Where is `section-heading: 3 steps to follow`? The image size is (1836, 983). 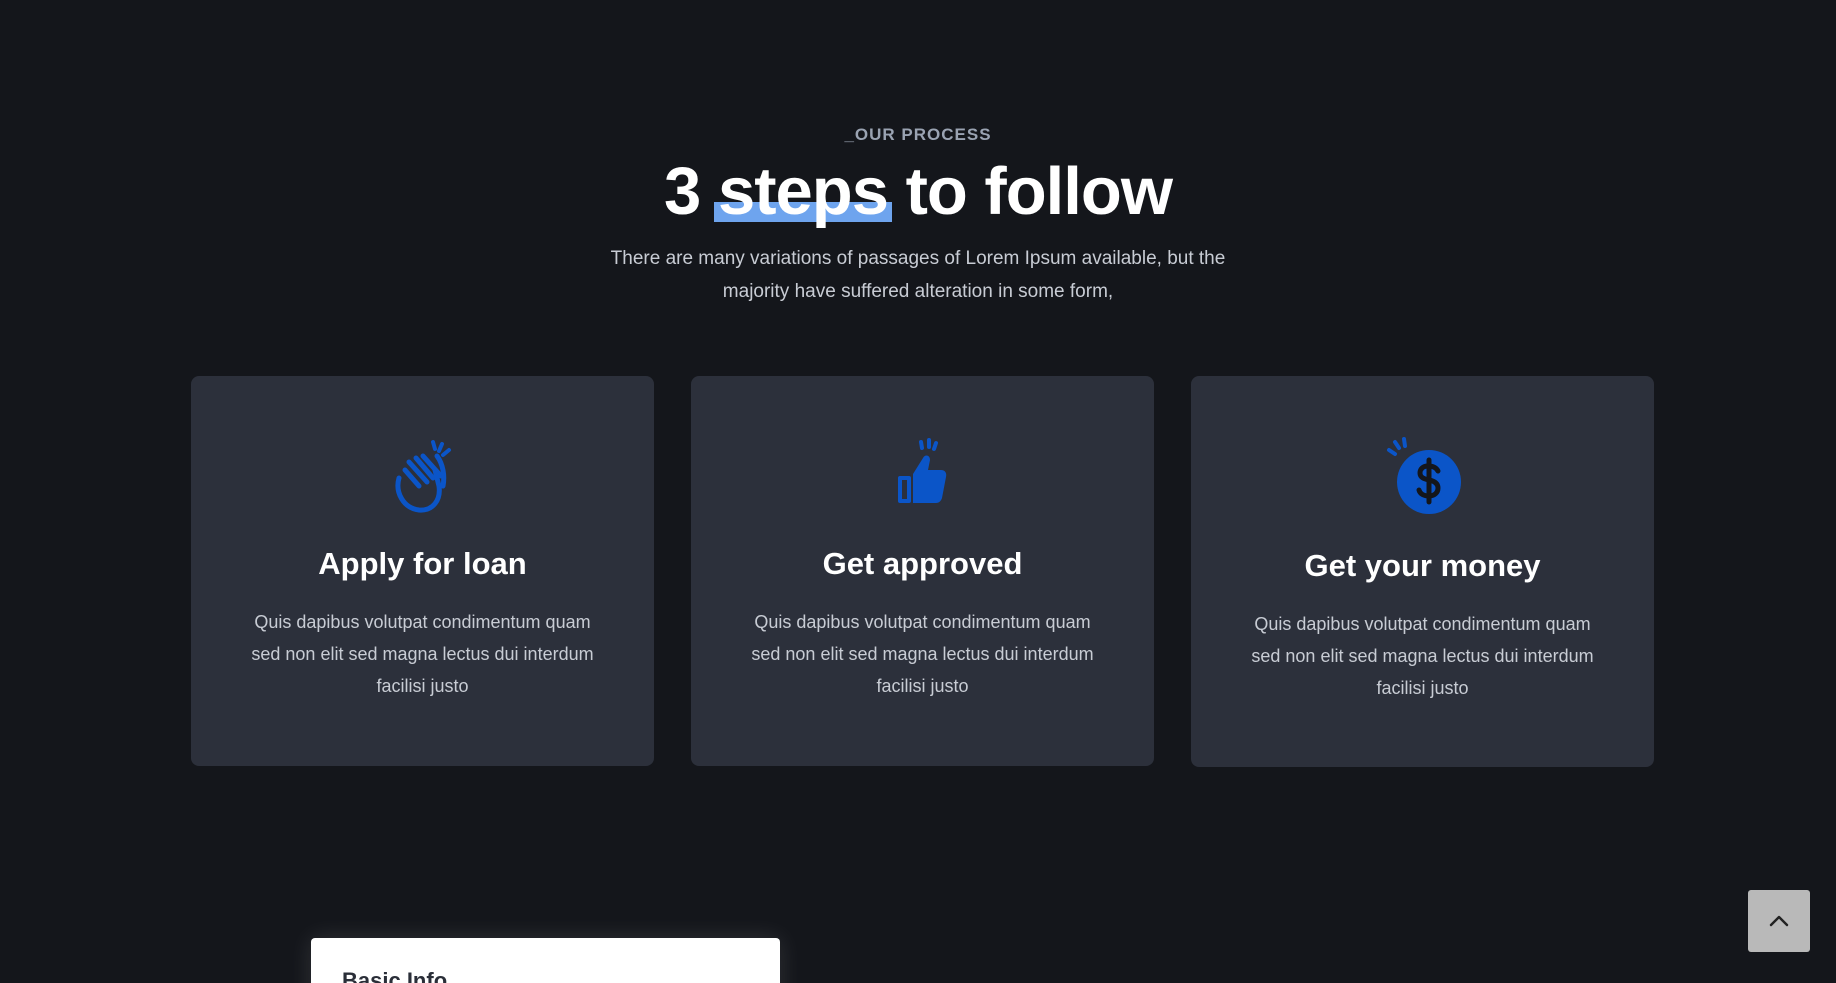
section-heading: 3 steps to follow is located at coordinates (918, 192).